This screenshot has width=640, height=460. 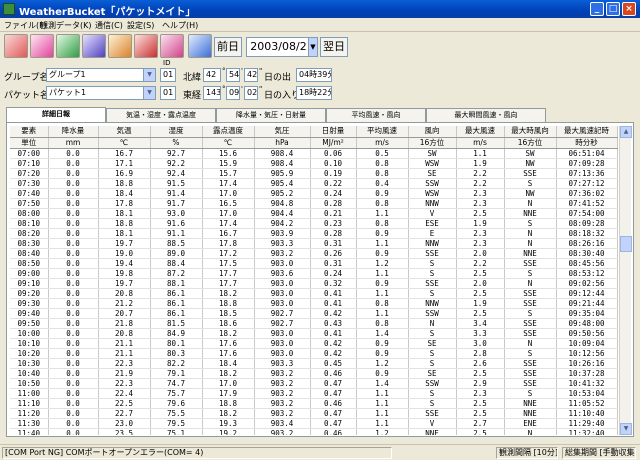 I want to click on data-icon, so click(x=94, y=46).